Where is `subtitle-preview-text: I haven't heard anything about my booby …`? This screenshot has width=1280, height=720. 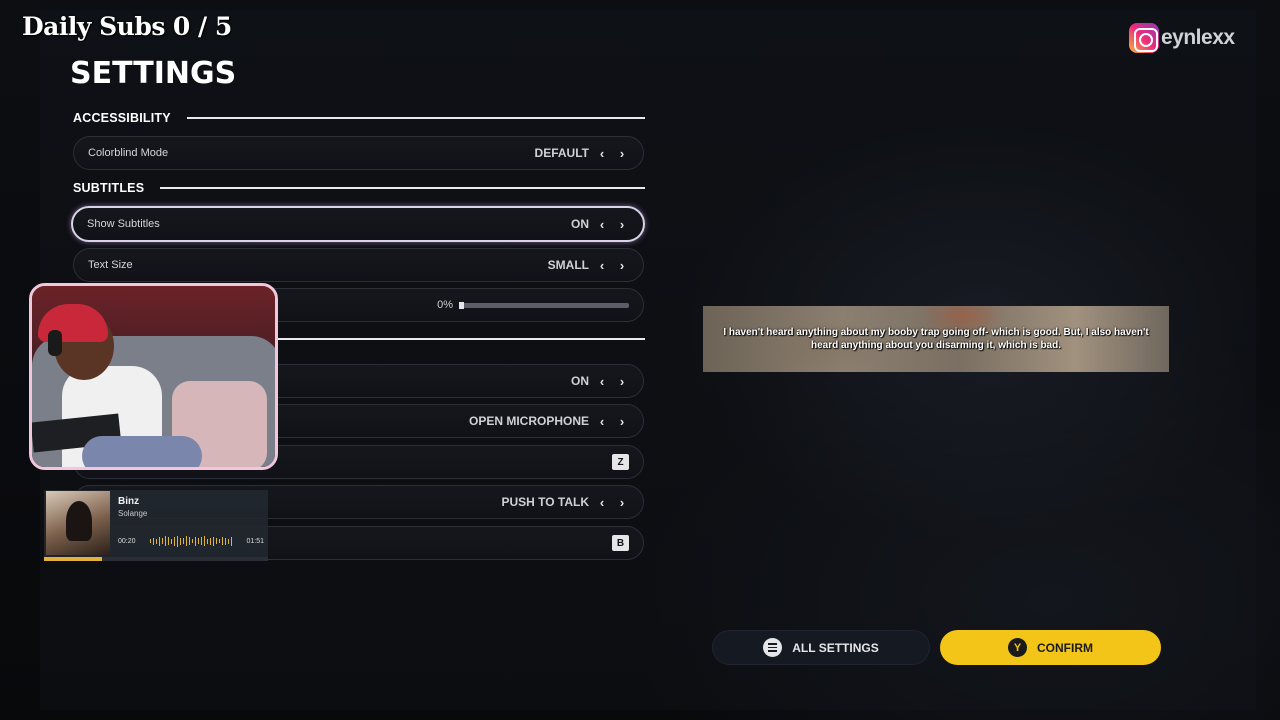
subtitle-preview-text: I haven't heard anything about my booby … is located at coordinates (936, 339).